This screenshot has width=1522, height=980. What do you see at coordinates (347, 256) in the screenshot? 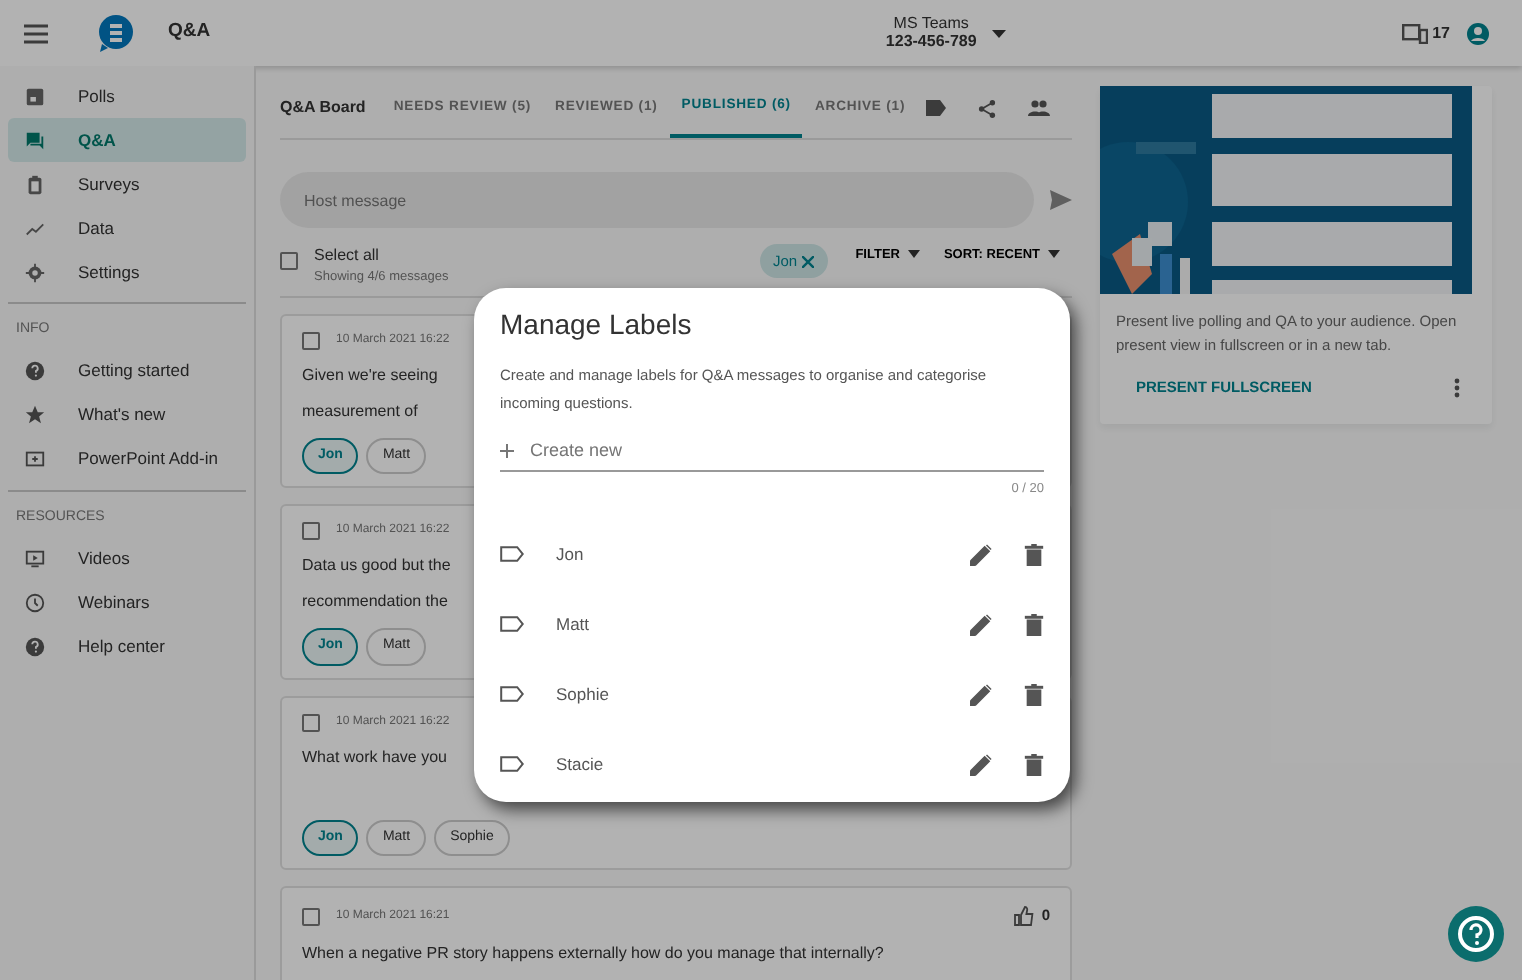
I see `select-all-label: Select all` at bounding box center [347, 256].